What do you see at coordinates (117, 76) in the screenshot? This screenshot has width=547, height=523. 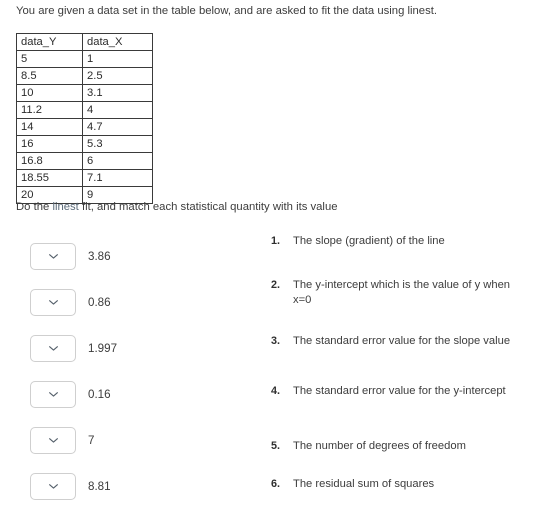 I see `cell-data-x: 2.5` at bounding box center [117, 76].